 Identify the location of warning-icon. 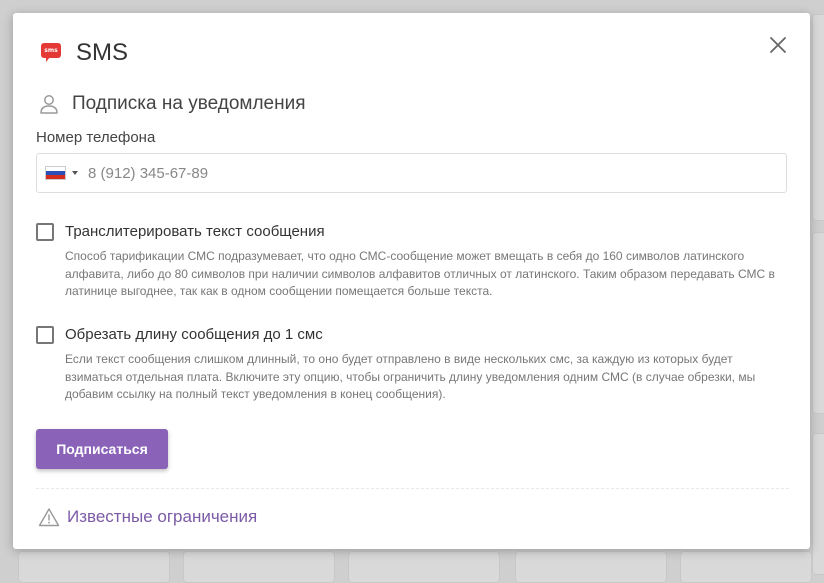
(49, 517).